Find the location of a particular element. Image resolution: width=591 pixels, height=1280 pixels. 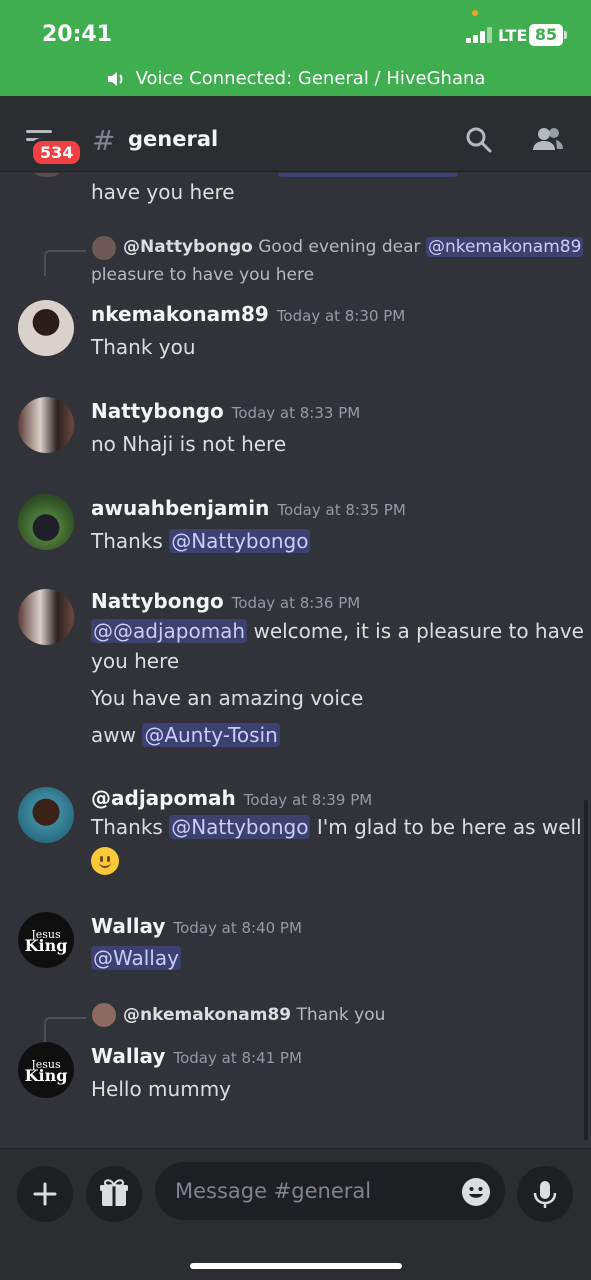

author-name: @adjapomah is located at coordinates (163, 798).